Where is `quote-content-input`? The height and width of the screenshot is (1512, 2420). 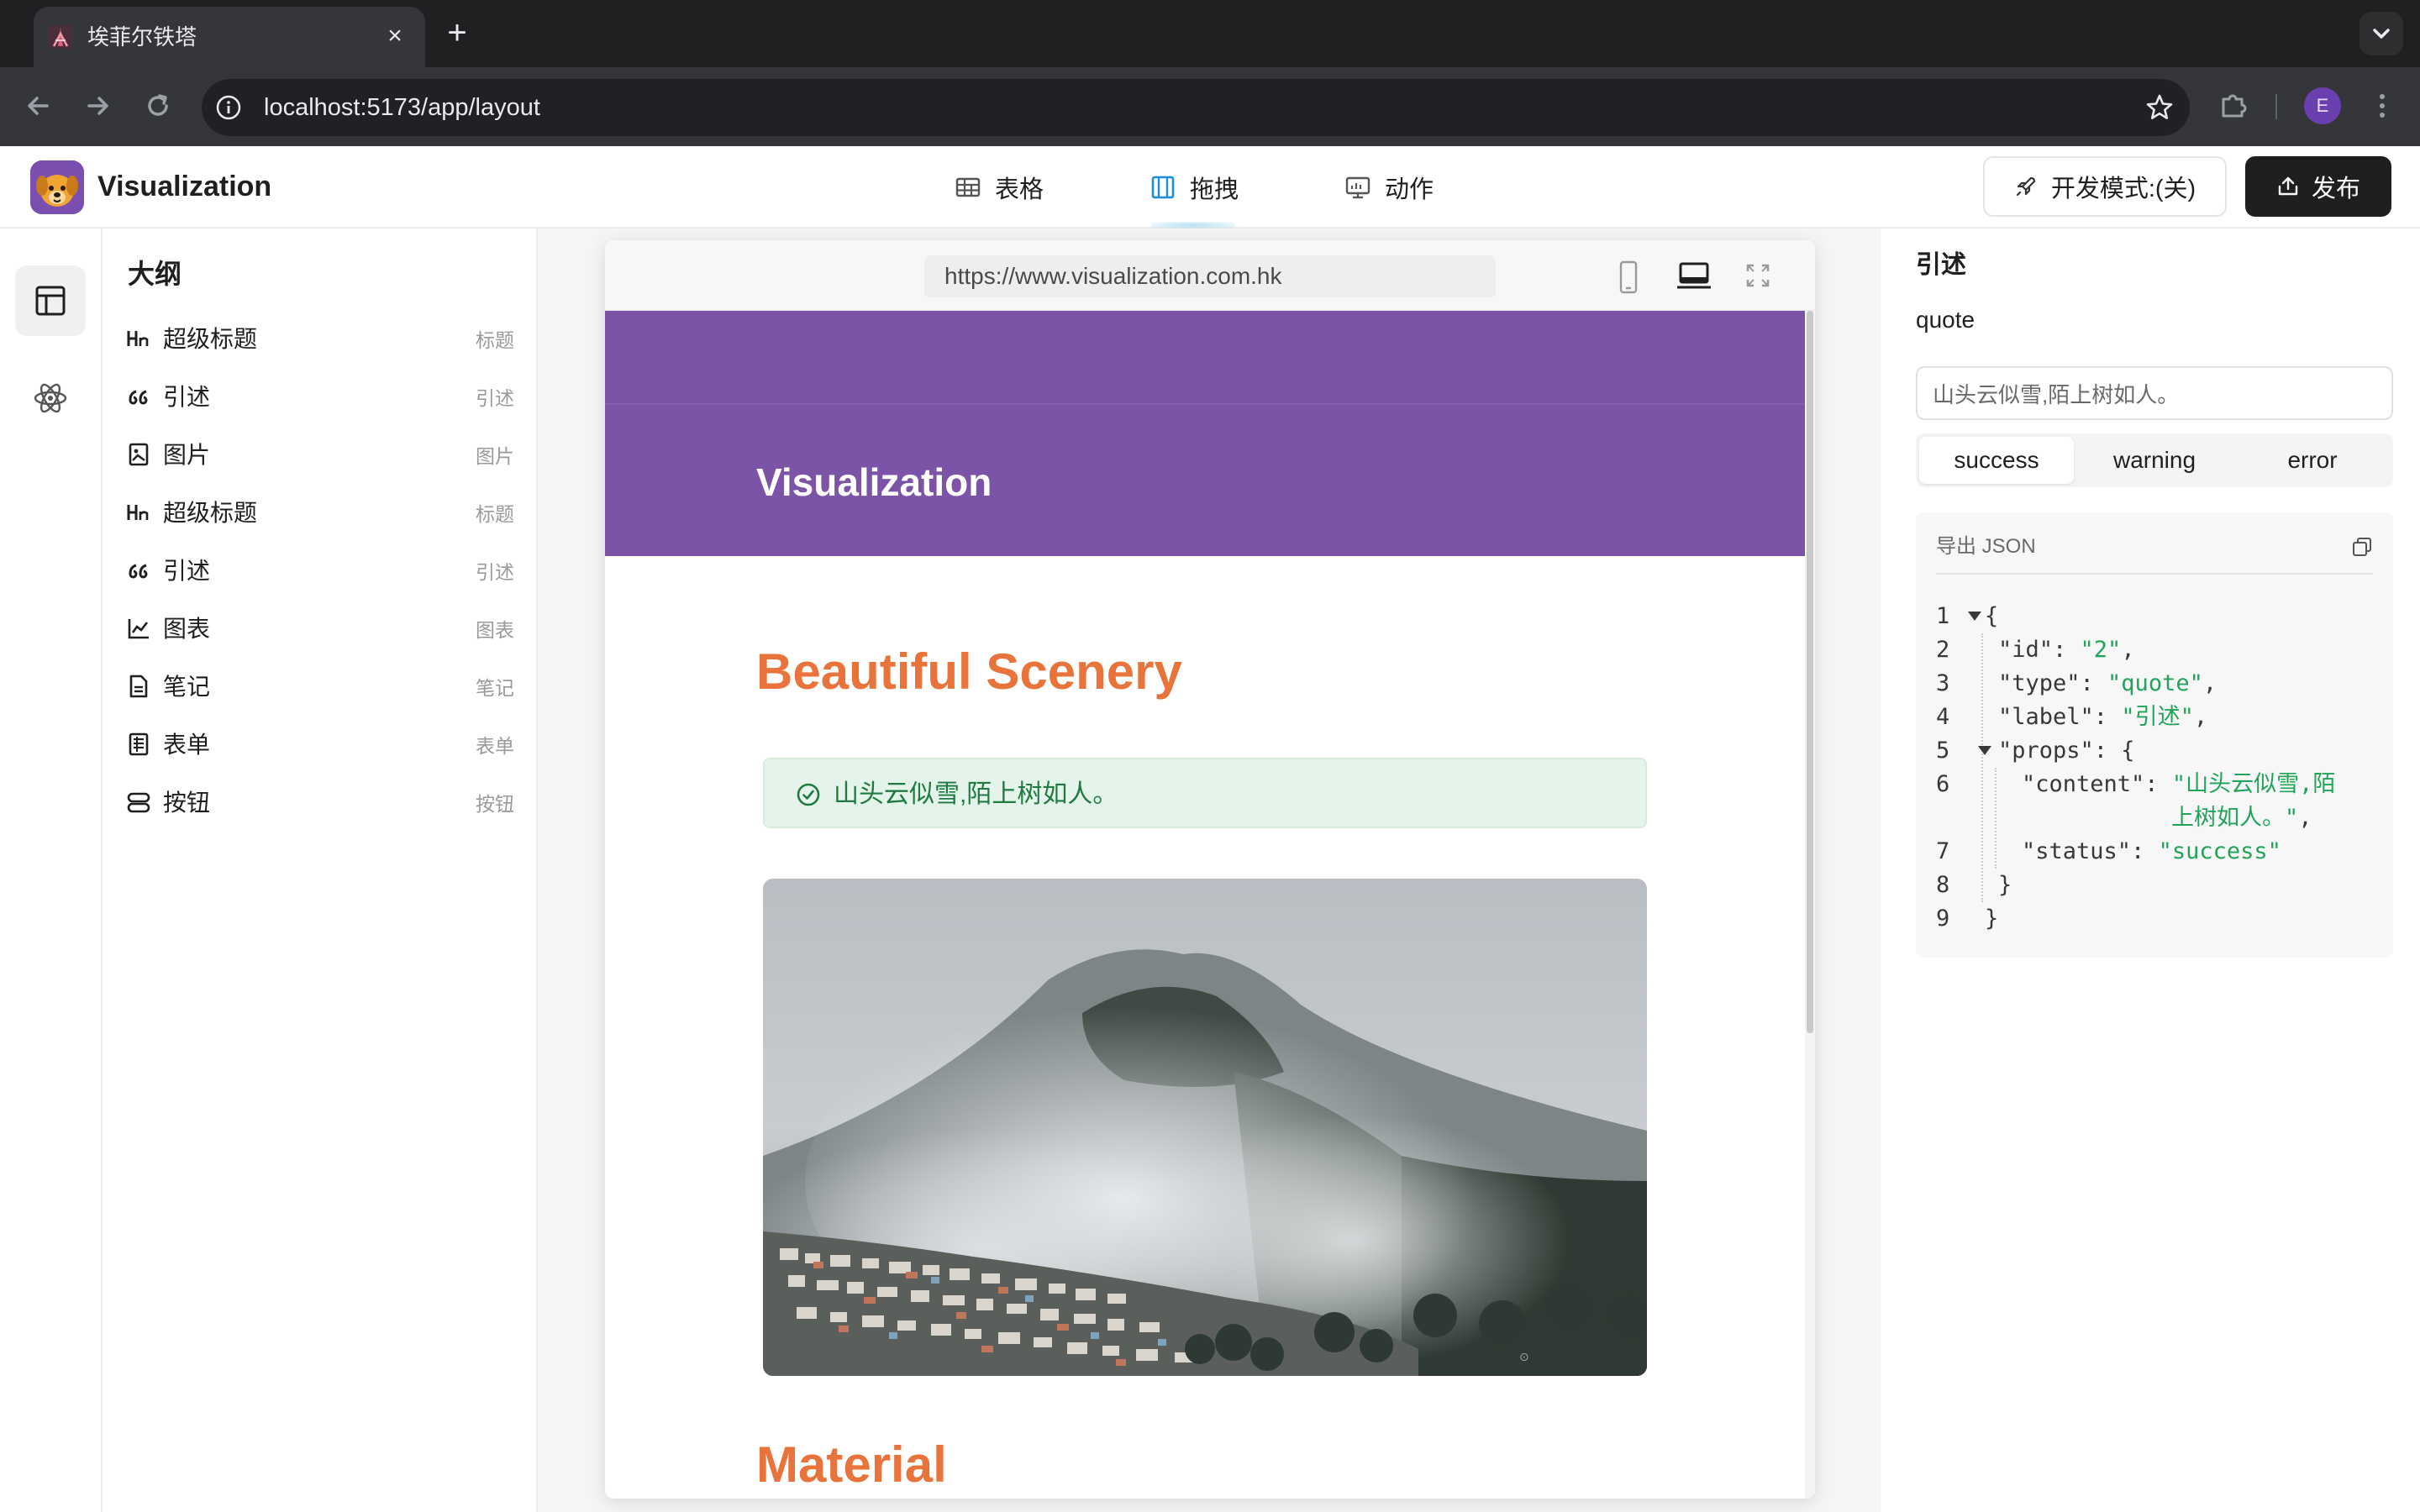
quote-content-input is located at coordinates (2154, 393).